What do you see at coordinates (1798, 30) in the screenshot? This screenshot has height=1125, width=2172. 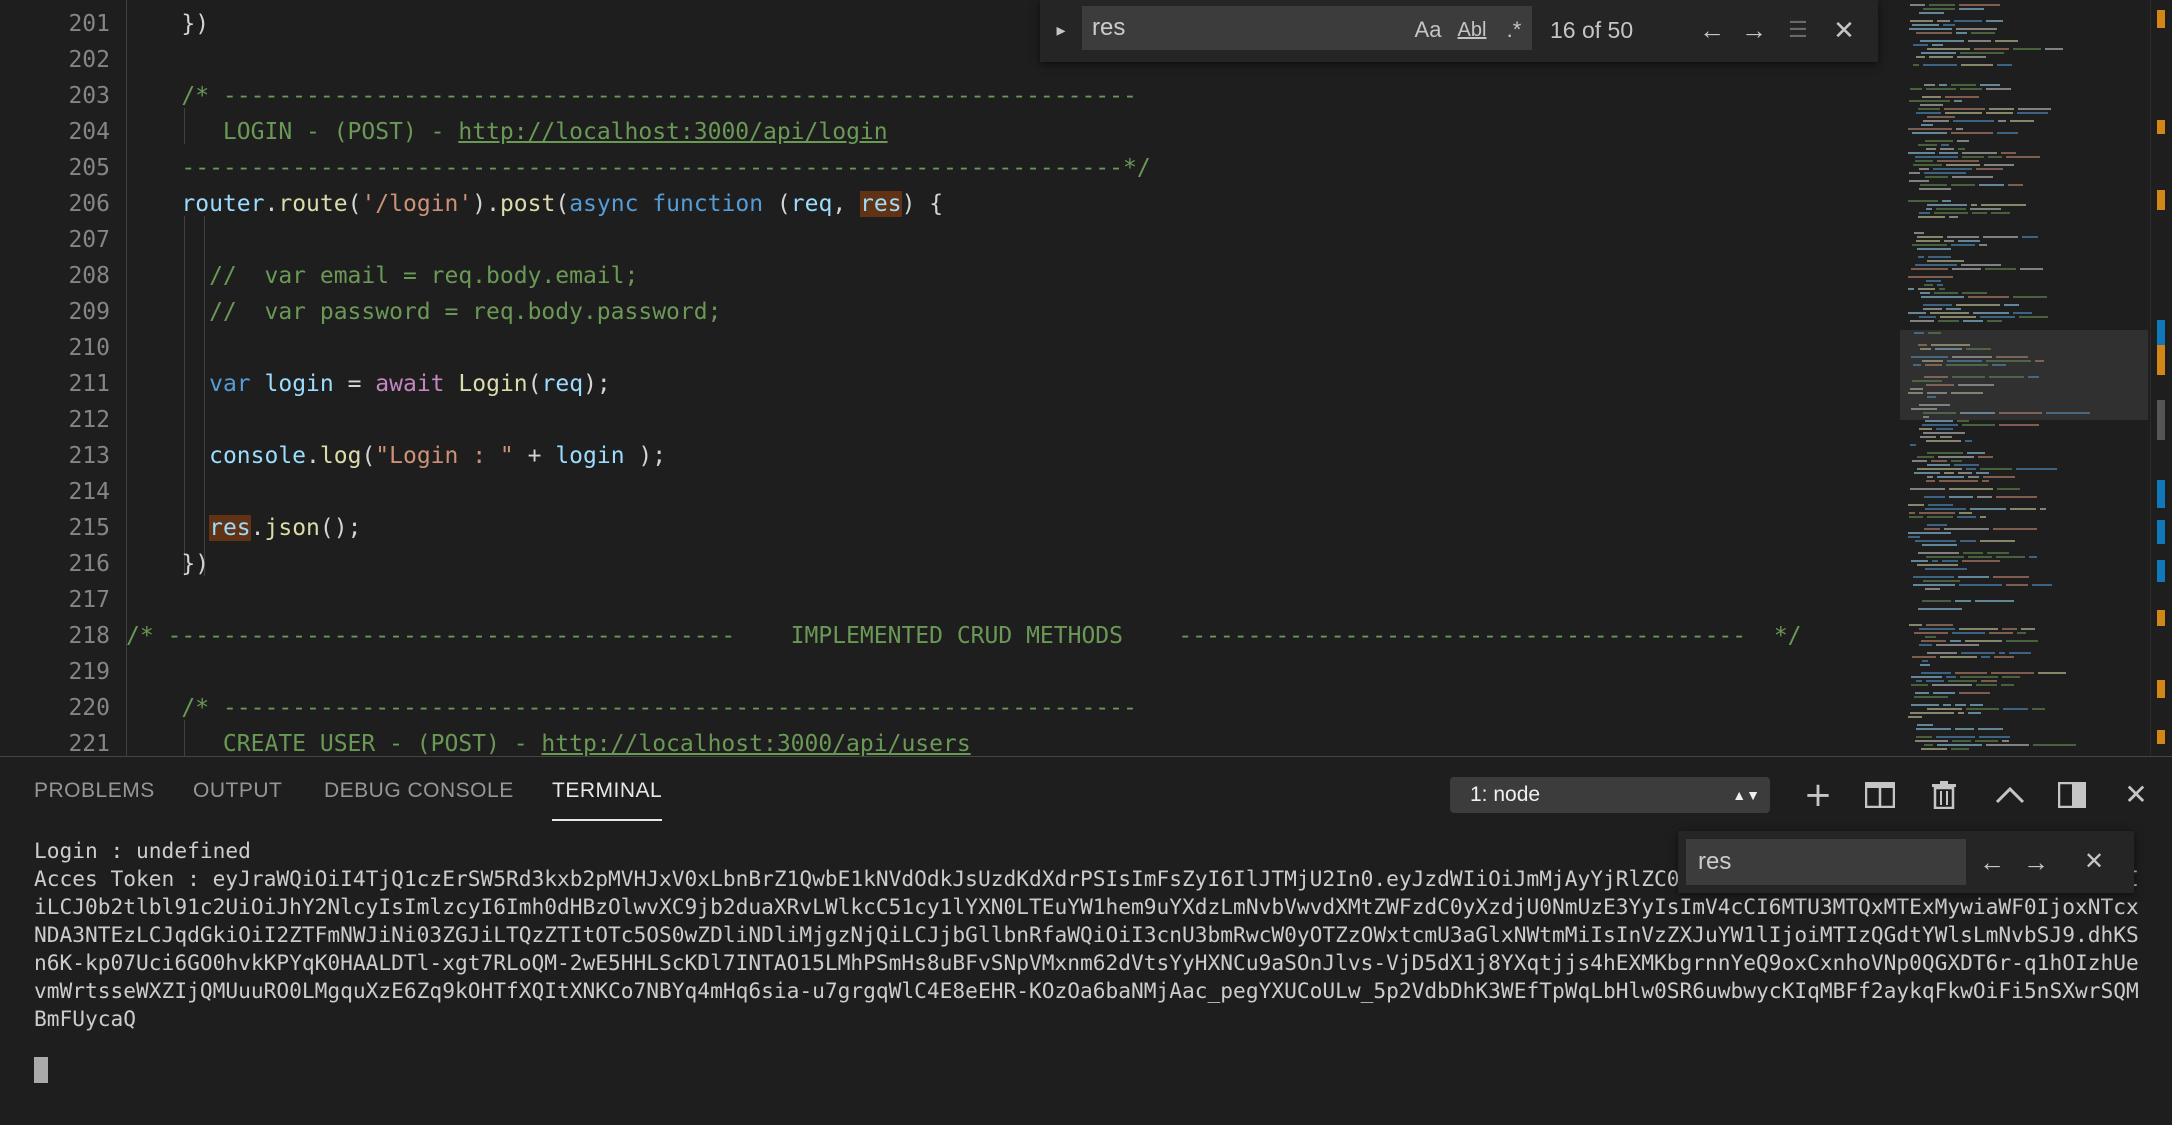 I see `select-in-selection-icon: ☰` at bounding box center [1798, 30].